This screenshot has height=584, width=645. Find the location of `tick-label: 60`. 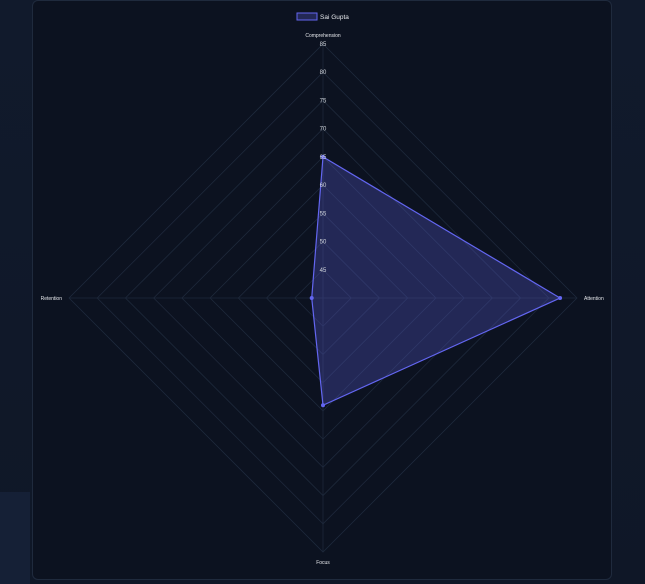

tick-label: 60 is located at coordinates (323, 186).